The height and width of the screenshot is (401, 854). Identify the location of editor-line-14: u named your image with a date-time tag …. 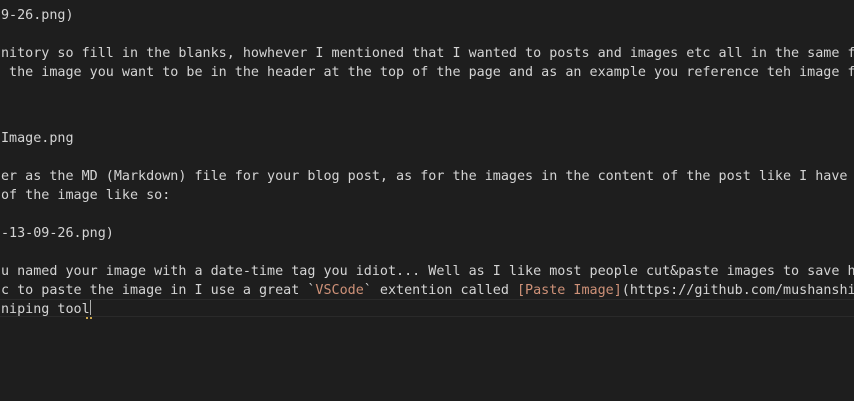
(427, 271).